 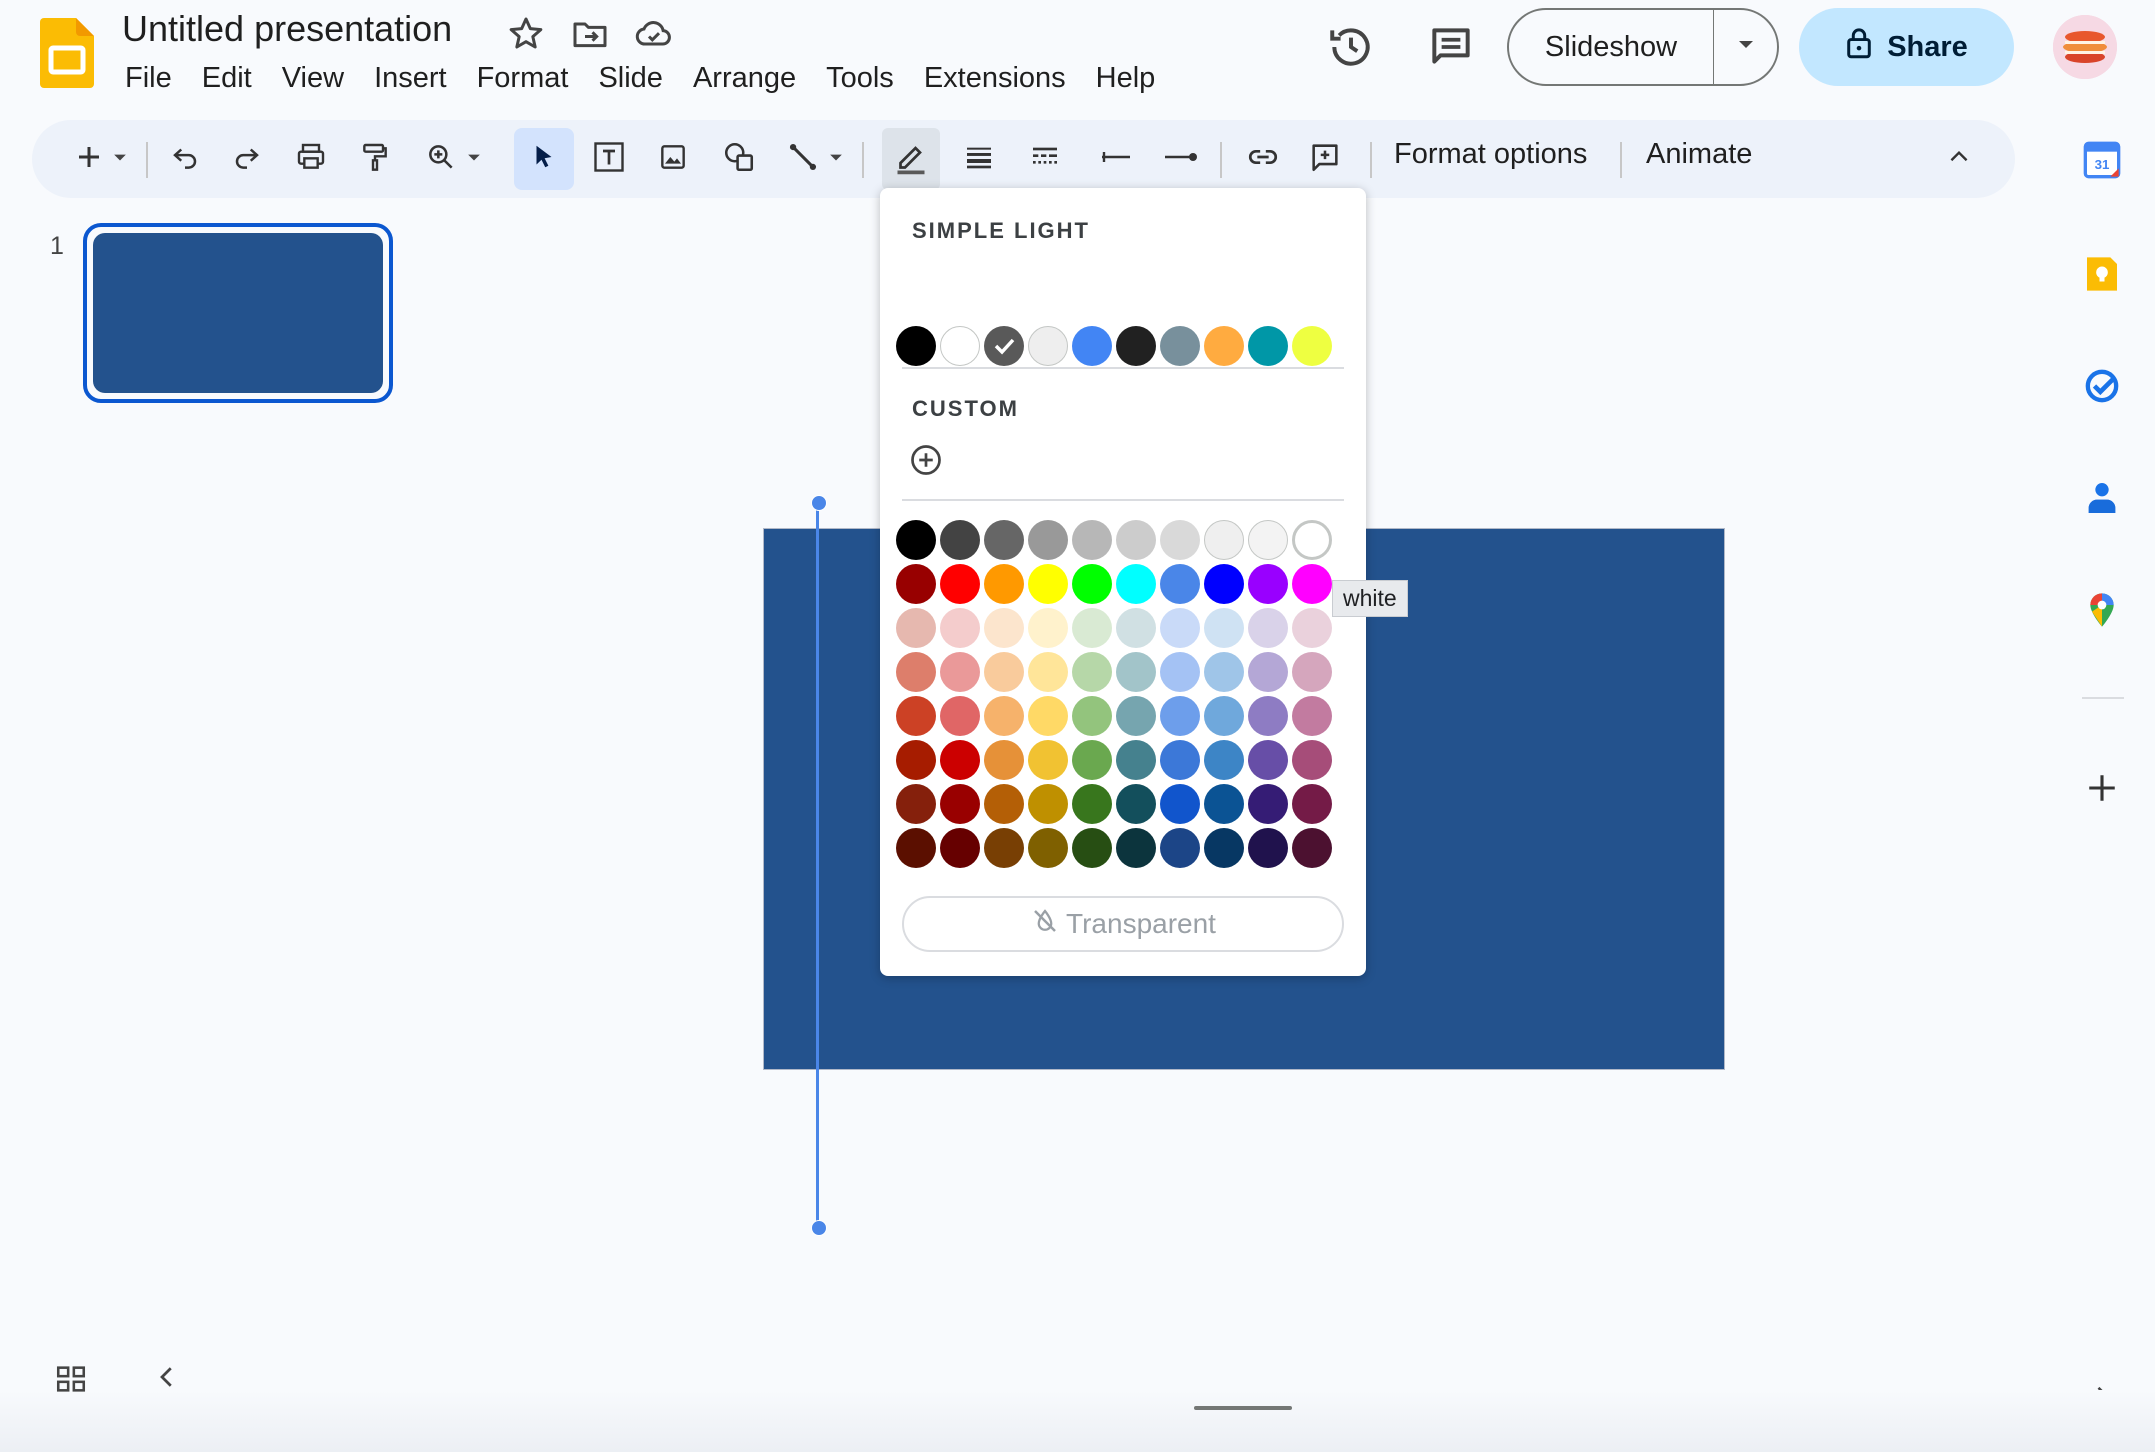 I want to click on line-color-button, so click(x=911, y=159).